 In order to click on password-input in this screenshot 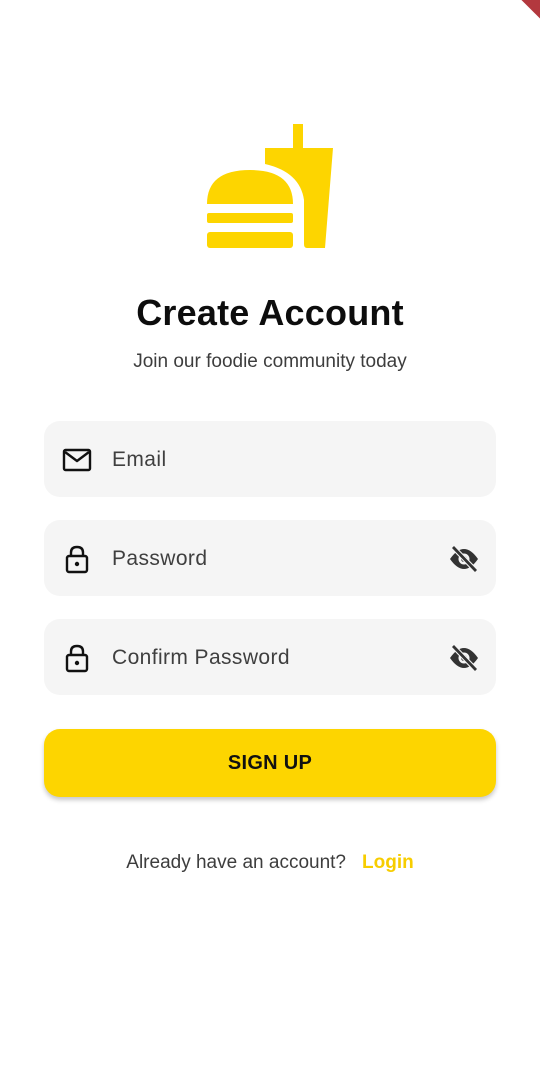, I will do `click(262, 559)`.